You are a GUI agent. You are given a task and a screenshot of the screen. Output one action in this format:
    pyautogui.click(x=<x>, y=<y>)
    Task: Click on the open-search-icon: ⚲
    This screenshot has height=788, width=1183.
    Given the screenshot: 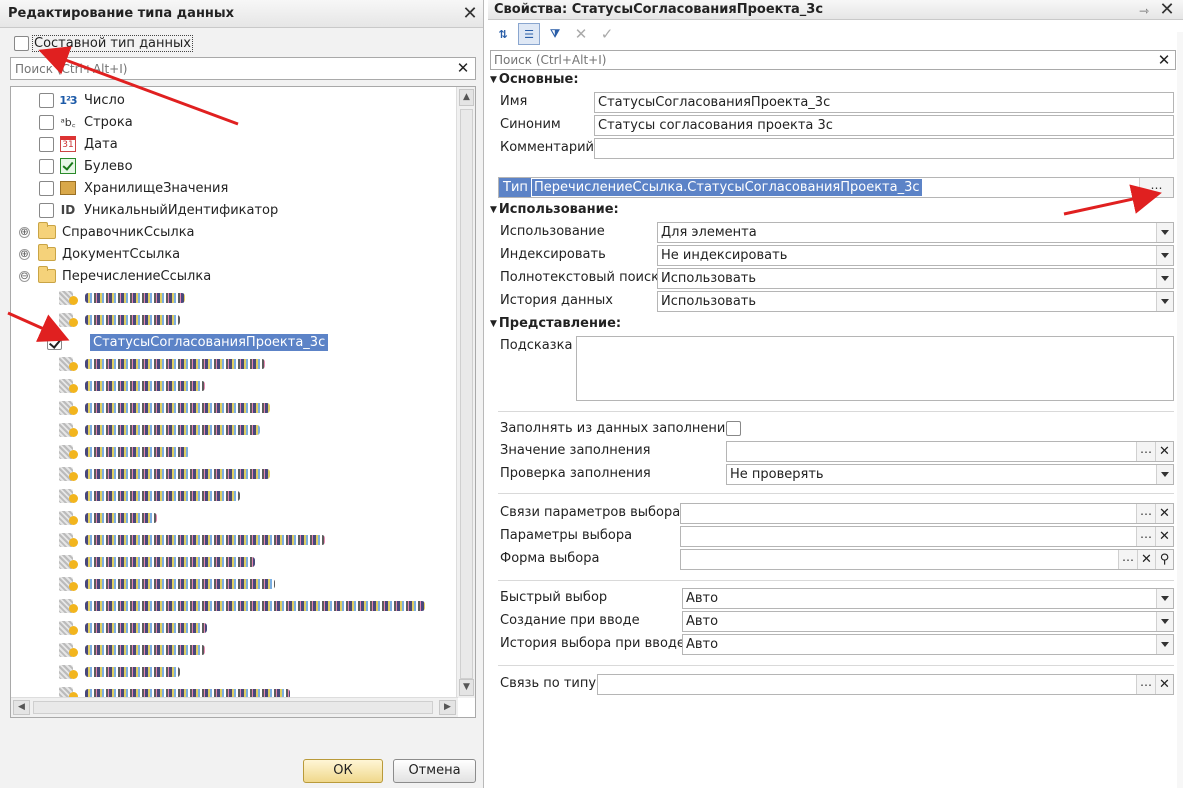 What is the action you would take?
    pyautogui.click(x=1164, y=559)
    